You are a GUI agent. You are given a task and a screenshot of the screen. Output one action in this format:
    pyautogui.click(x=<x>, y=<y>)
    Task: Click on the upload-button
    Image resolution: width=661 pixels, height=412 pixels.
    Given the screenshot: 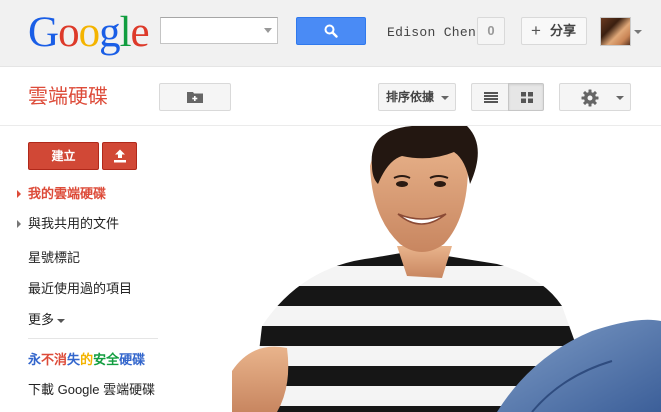 What is the action you would take?
    pyautogui.click(x=119, y=156)
    